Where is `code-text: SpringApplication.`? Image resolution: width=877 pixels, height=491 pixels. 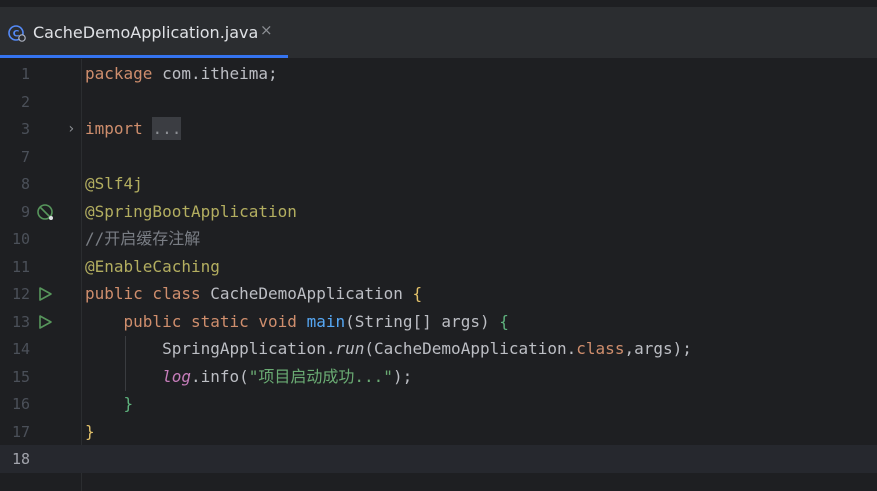 code-text: SpringApplication. is located at coordinates (249, 348).